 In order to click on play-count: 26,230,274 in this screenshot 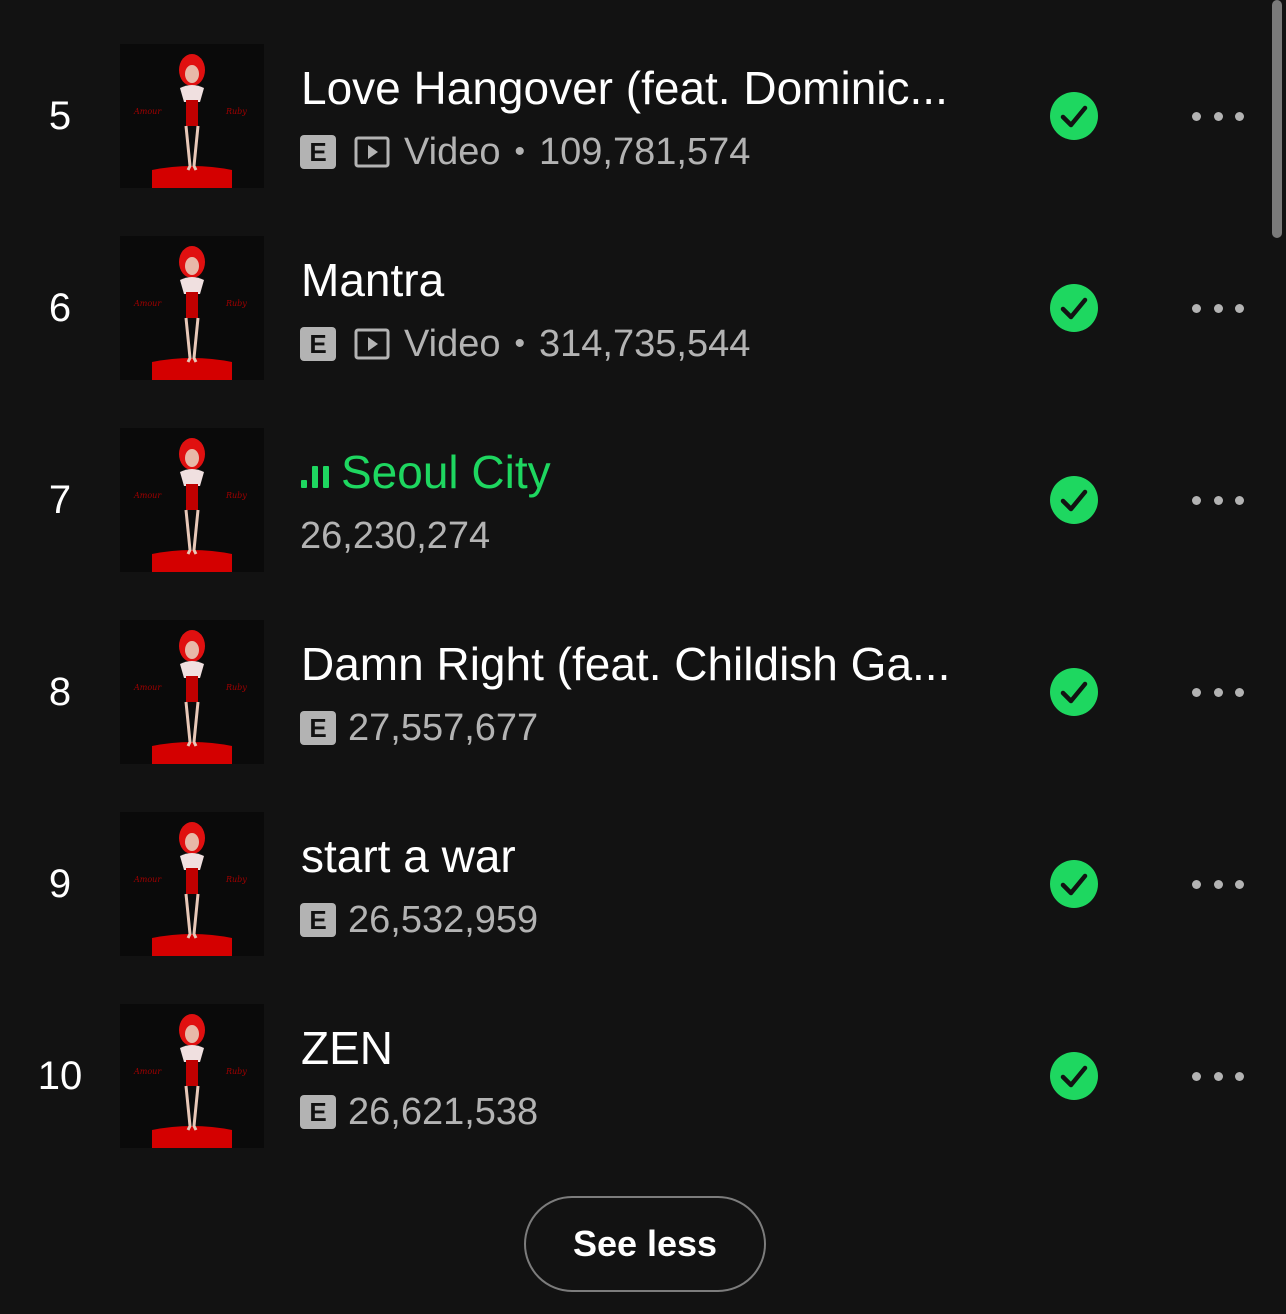, I will do `click(395, 535)`.